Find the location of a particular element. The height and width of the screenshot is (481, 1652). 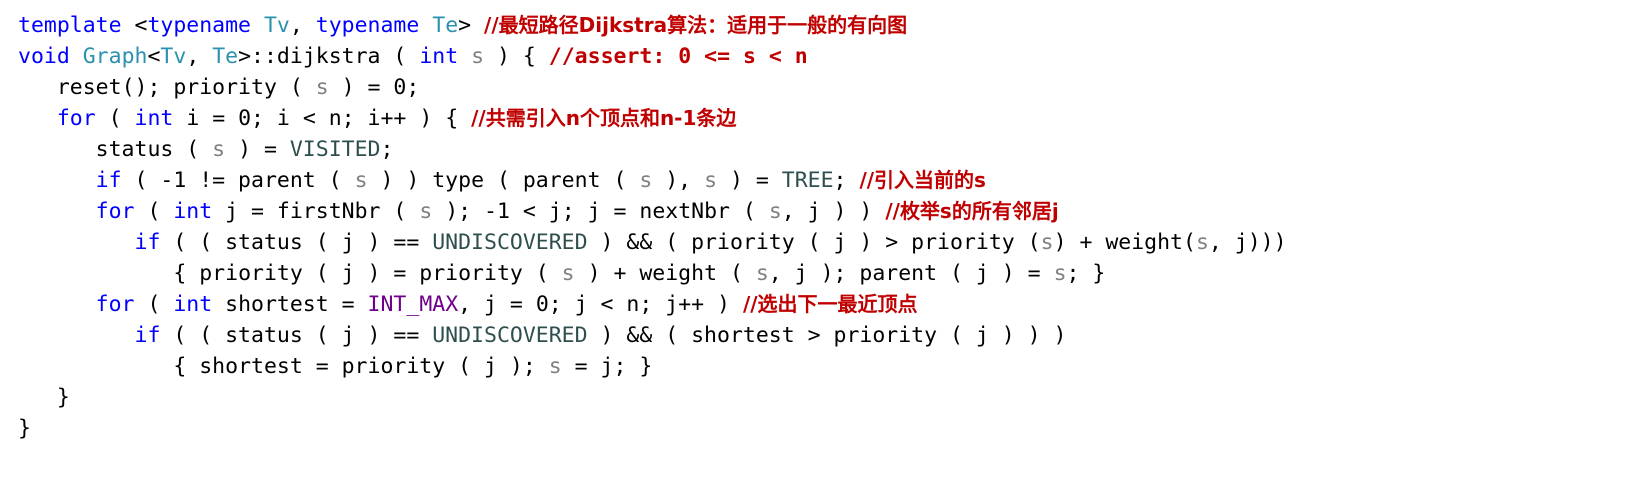

type-name: Graph is located at coordinates (115, 56).